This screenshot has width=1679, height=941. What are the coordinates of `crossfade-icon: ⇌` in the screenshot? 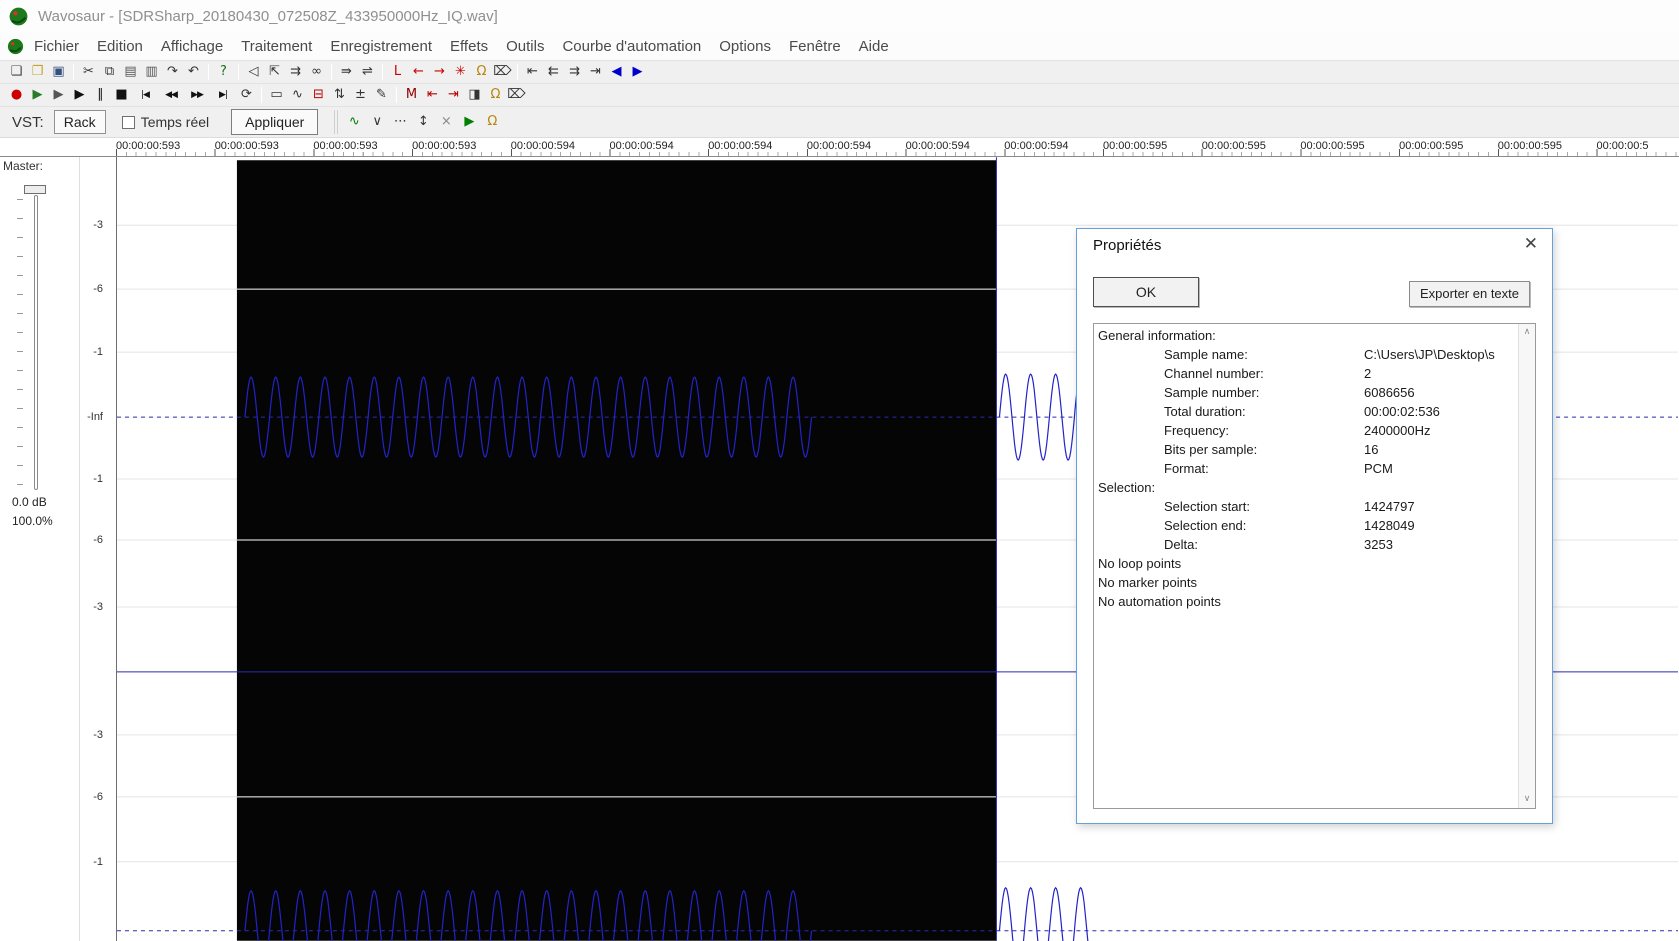 It's located at (367, 72).